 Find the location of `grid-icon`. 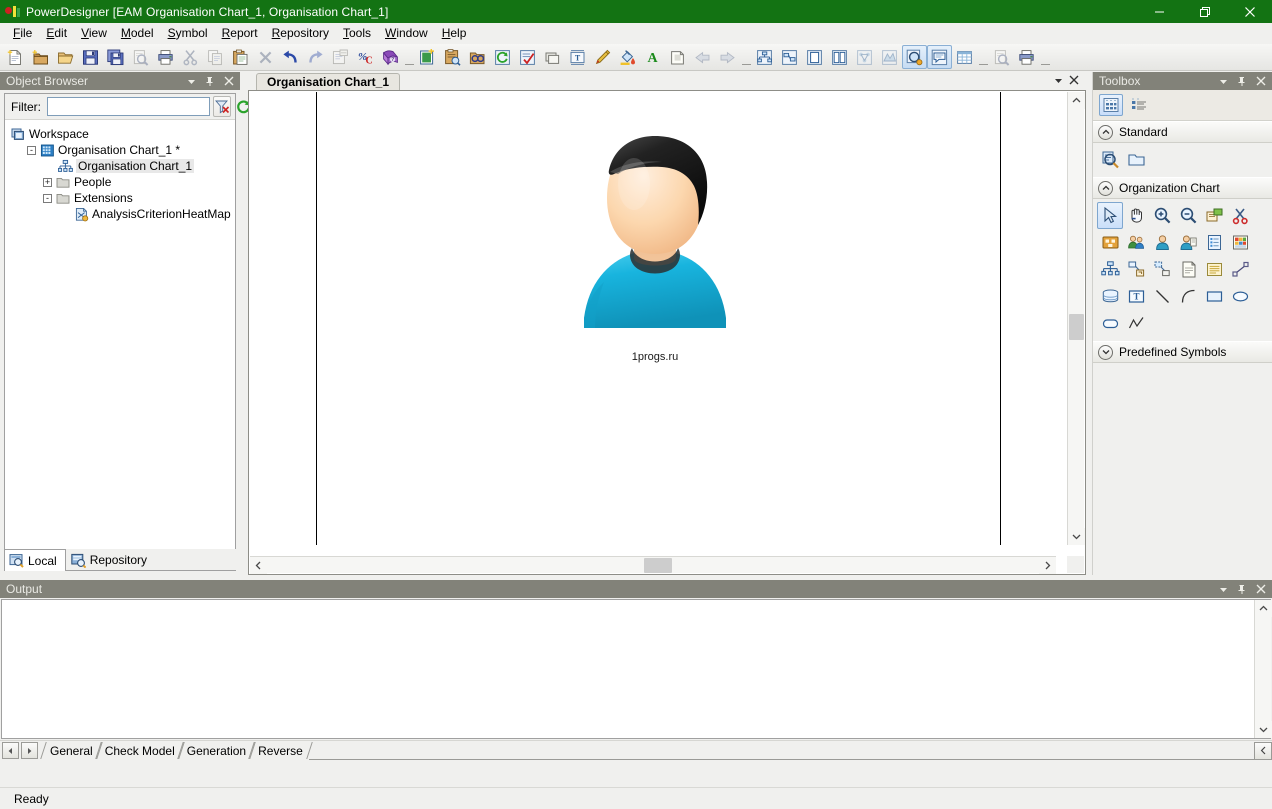

grid-icon is located at coordinates (964, 57).